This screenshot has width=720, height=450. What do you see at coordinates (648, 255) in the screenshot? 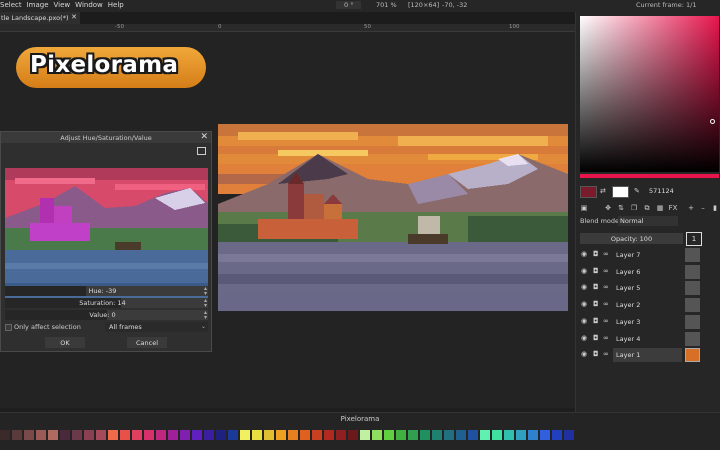
I see `layer-row: ◉ ◘ ∞ Layer 7` at bounding box center [648, 255].